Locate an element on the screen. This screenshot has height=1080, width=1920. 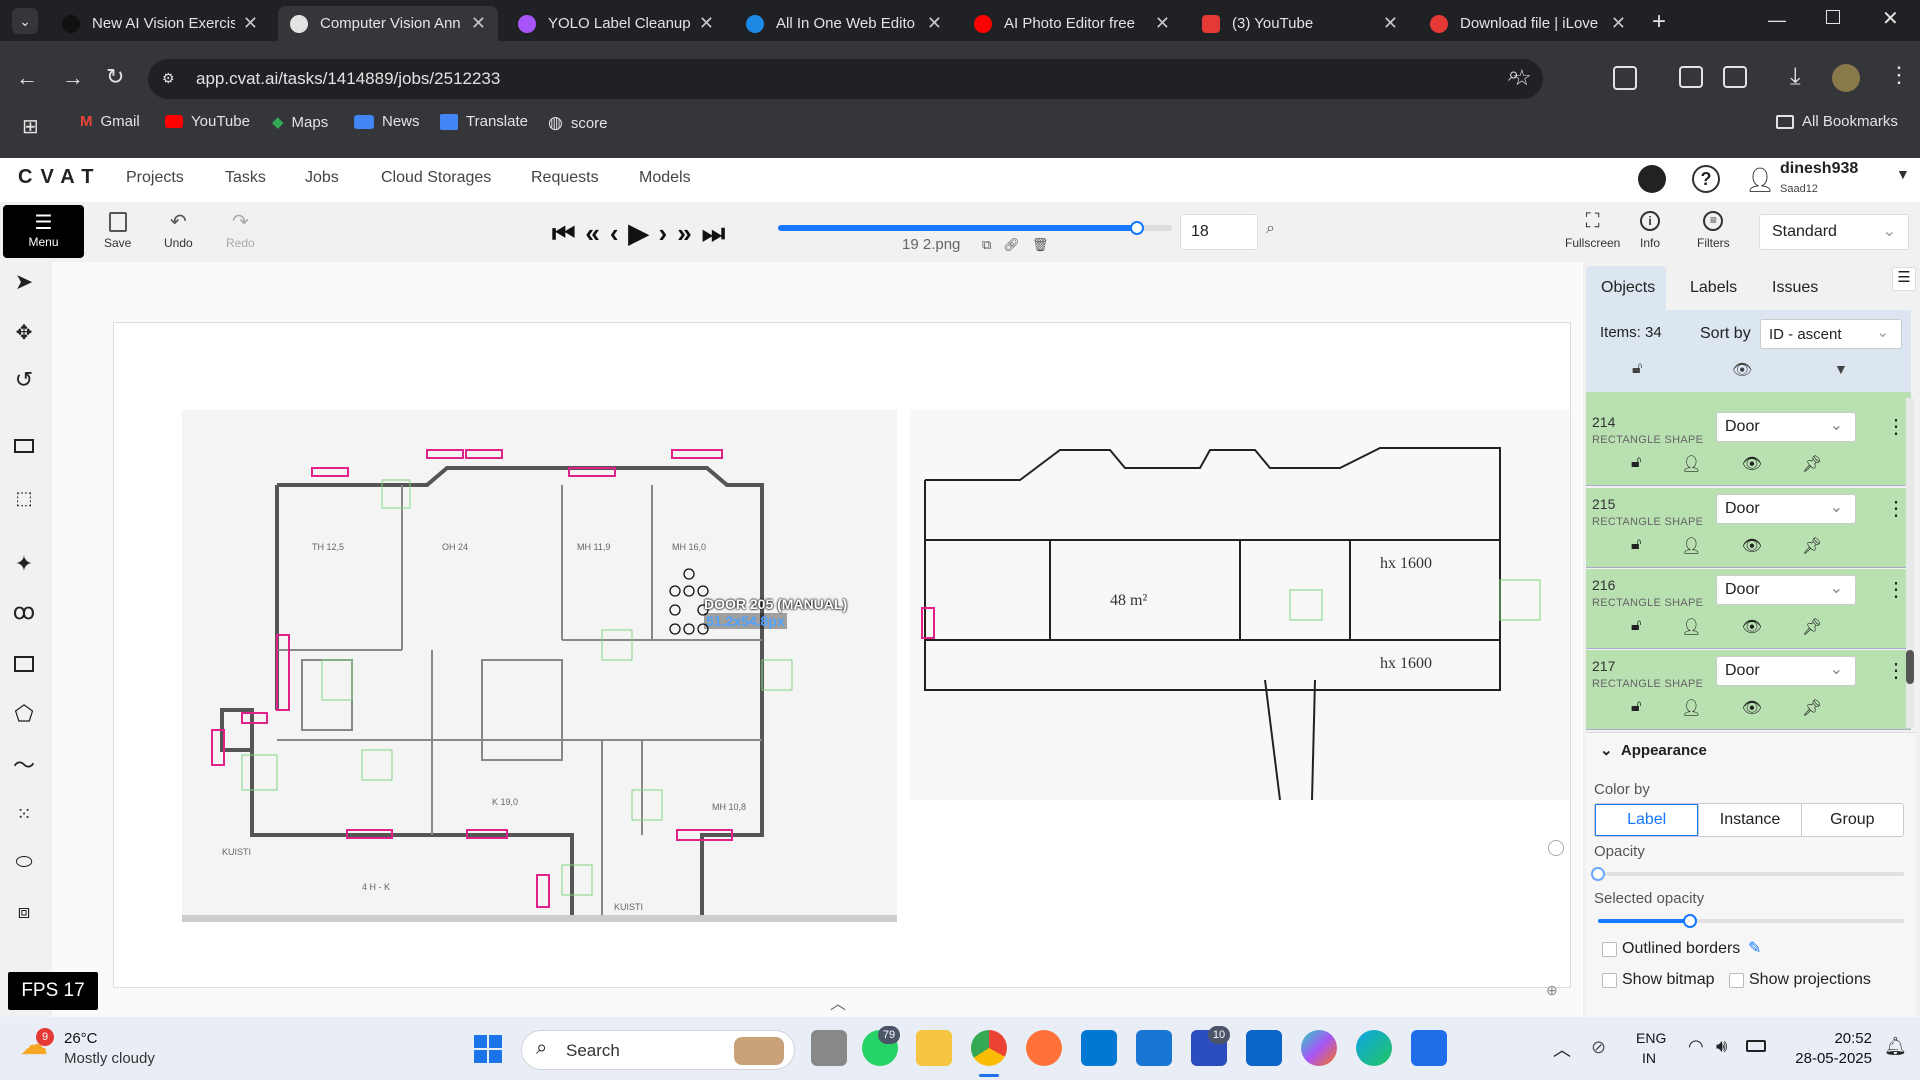
fullscreen-button: ⛶ Fullscreen is located at coordinates (1592, 230).